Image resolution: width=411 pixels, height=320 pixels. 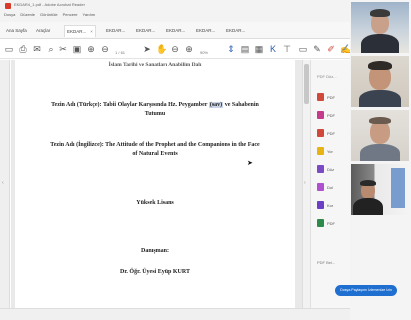 I want to click on page-current: 1, so click(x=116, y=52).